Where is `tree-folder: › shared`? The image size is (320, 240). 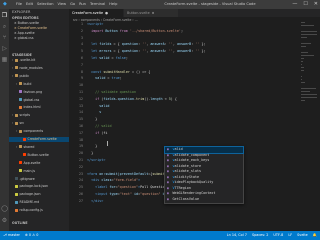
tree-folder: › shared is located at coordinates (39, 147).